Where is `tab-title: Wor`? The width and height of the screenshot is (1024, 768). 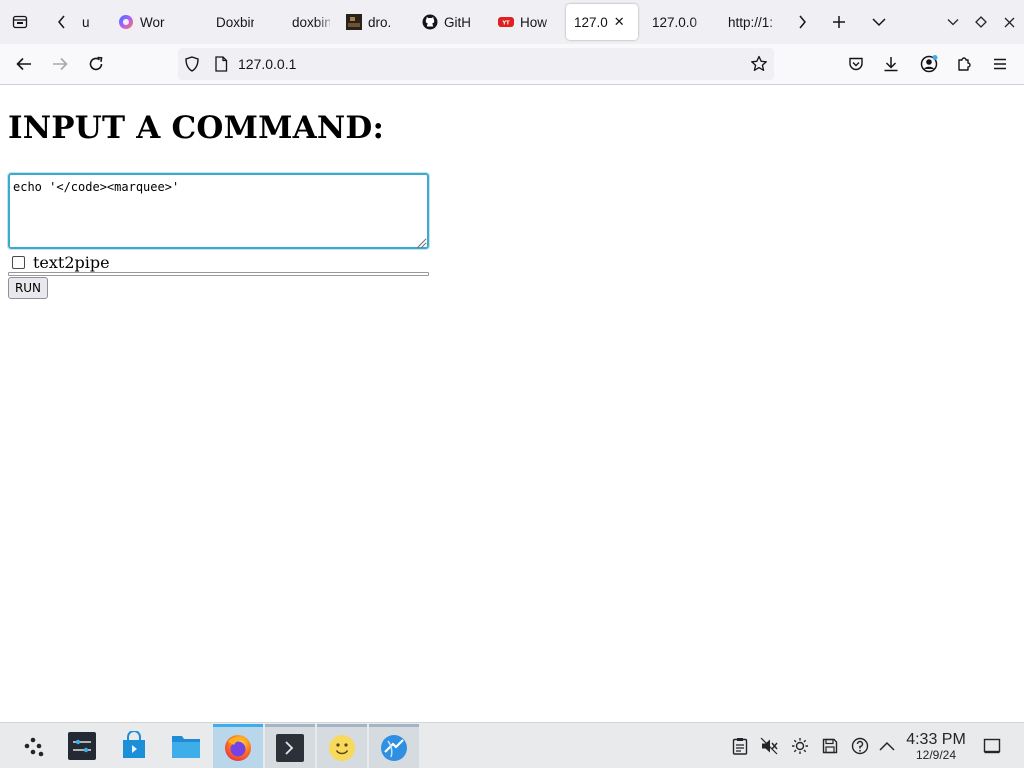 tab-title: Wor is located at coordinates (152, 22).